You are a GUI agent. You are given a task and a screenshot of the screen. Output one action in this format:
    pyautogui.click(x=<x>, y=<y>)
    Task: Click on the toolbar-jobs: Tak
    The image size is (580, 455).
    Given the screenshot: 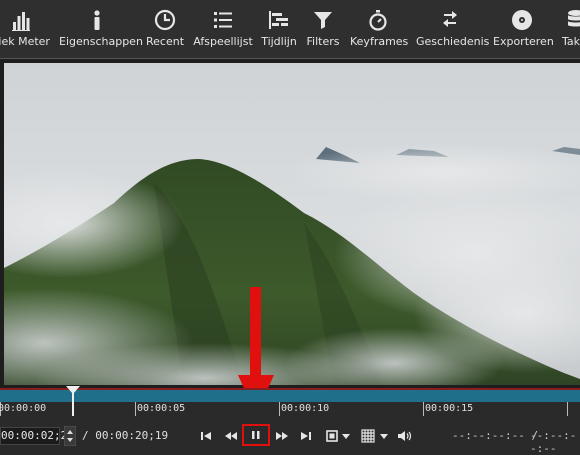 What is the action you would take?
    pyautogui.click(x=571, y=29)
    